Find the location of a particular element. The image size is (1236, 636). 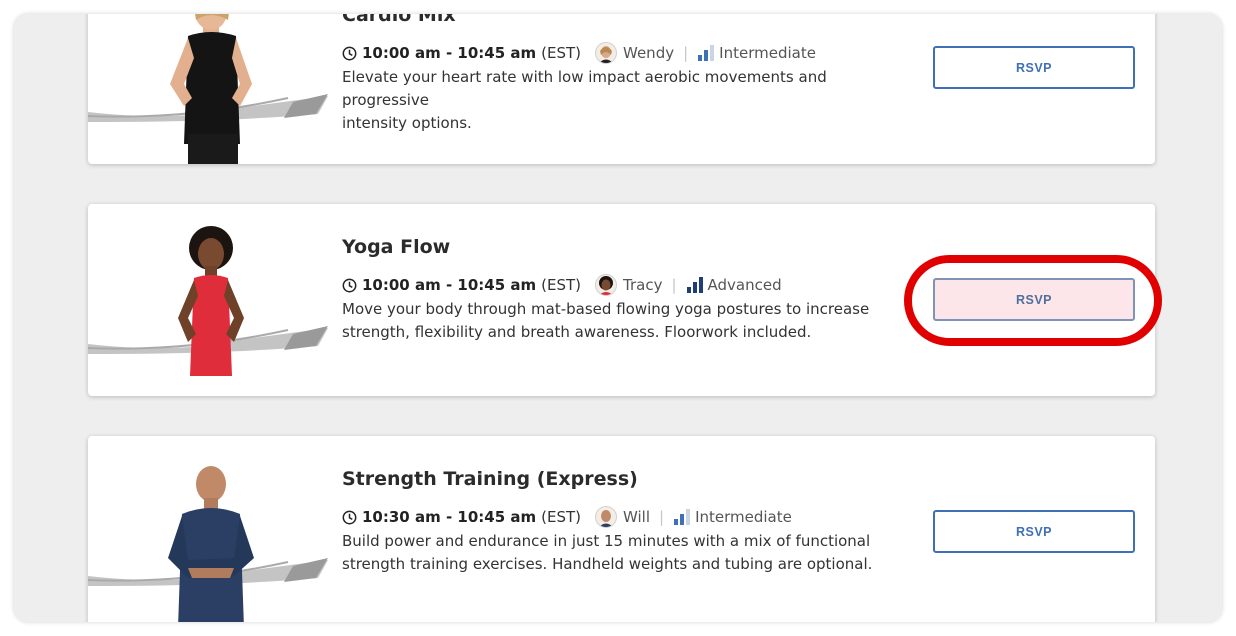

instructor-name: Tracy is located at coordinates (643, 285).